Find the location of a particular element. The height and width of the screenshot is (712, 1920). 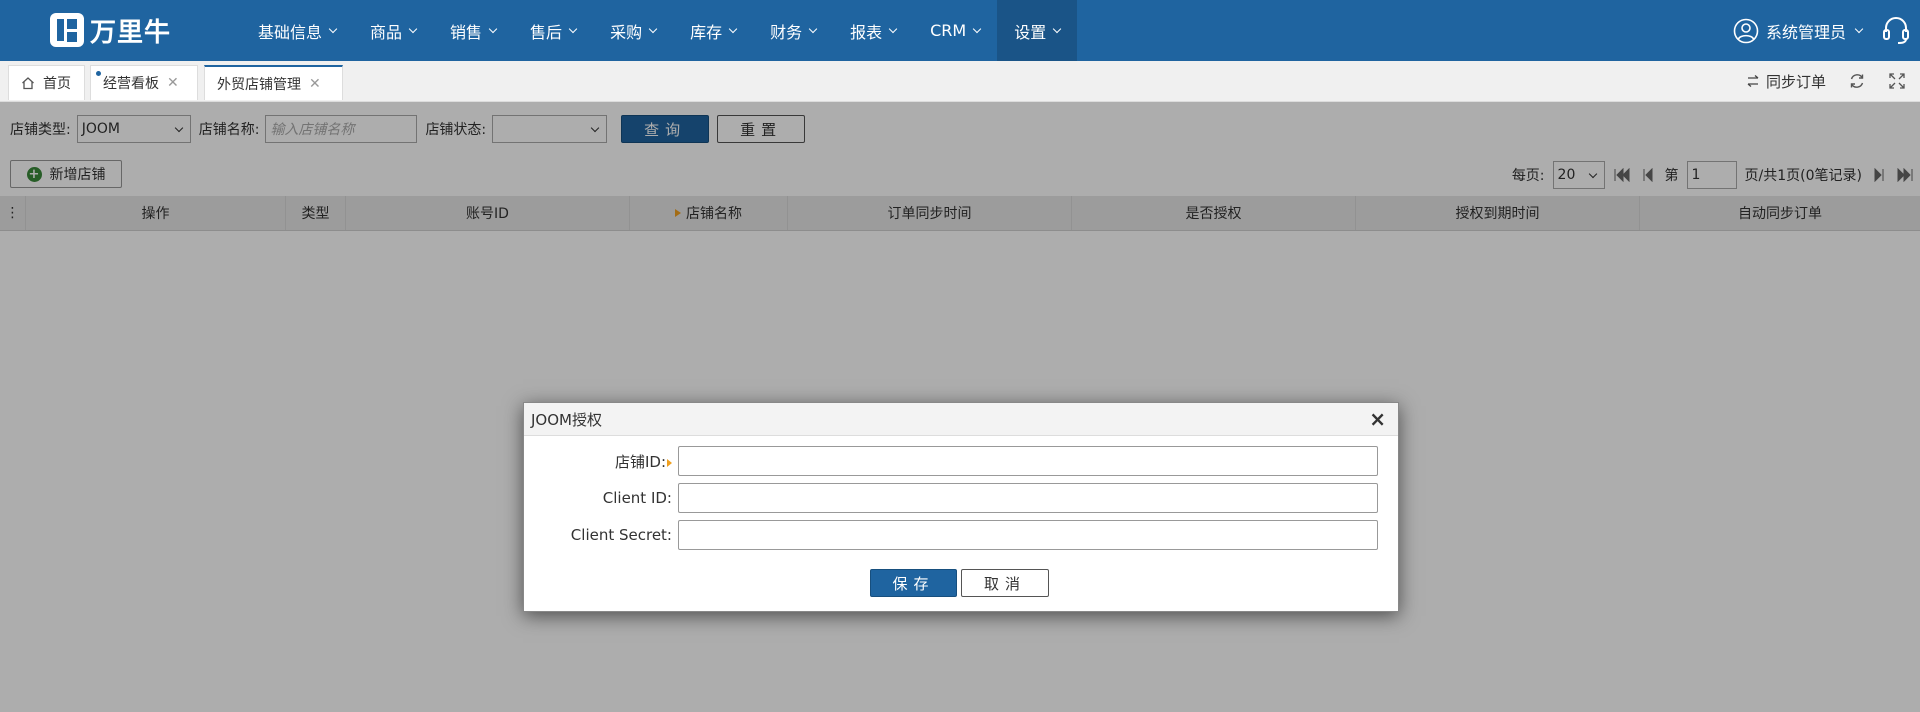

save-button: 保存 is located at coordinates (913, 583).